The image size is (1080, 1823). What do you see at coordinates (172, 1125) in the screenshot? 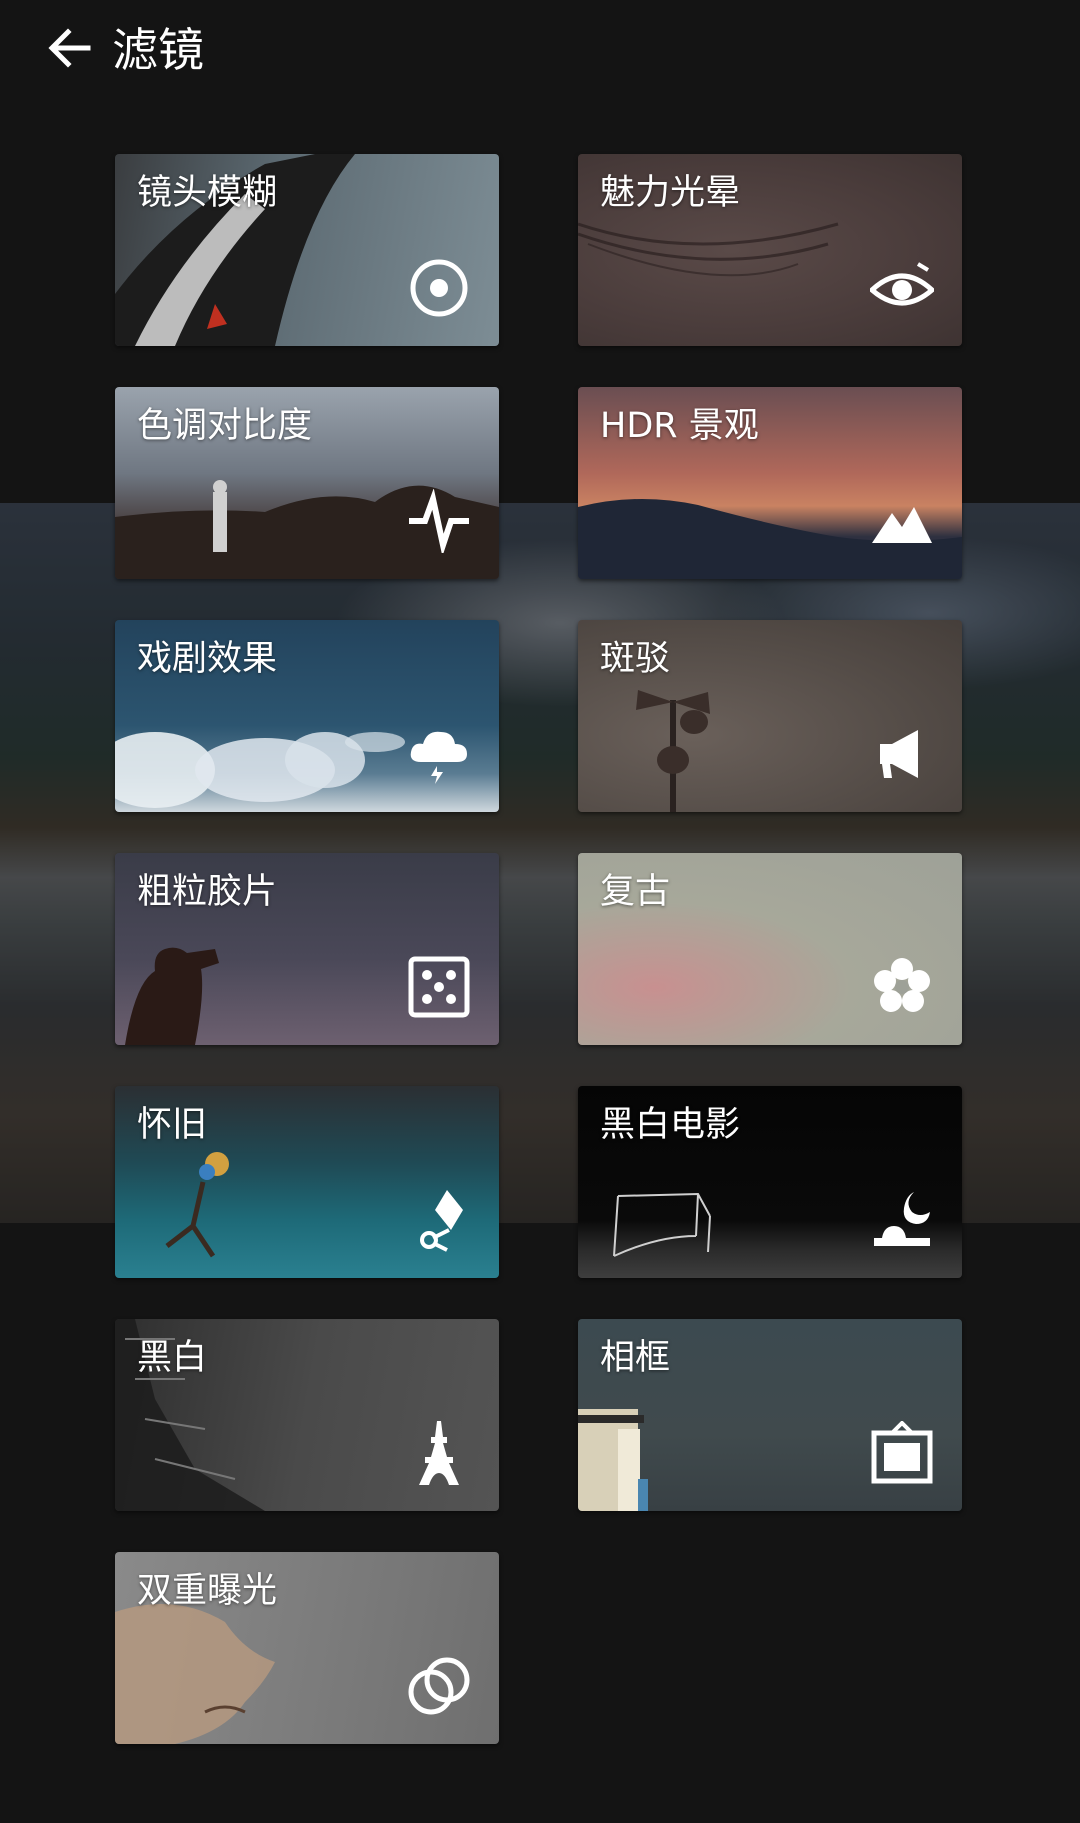
I see `filter-label: 怀旧` at bounding box center [172, 1125].